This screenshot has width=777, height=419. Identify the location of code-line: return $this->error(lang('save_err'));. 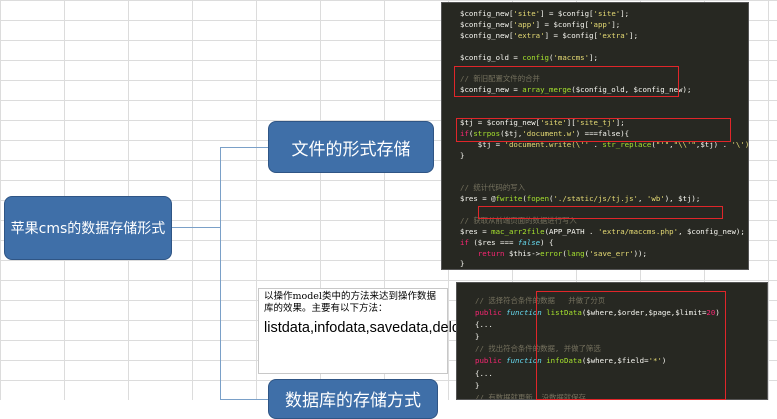
(604, 254).